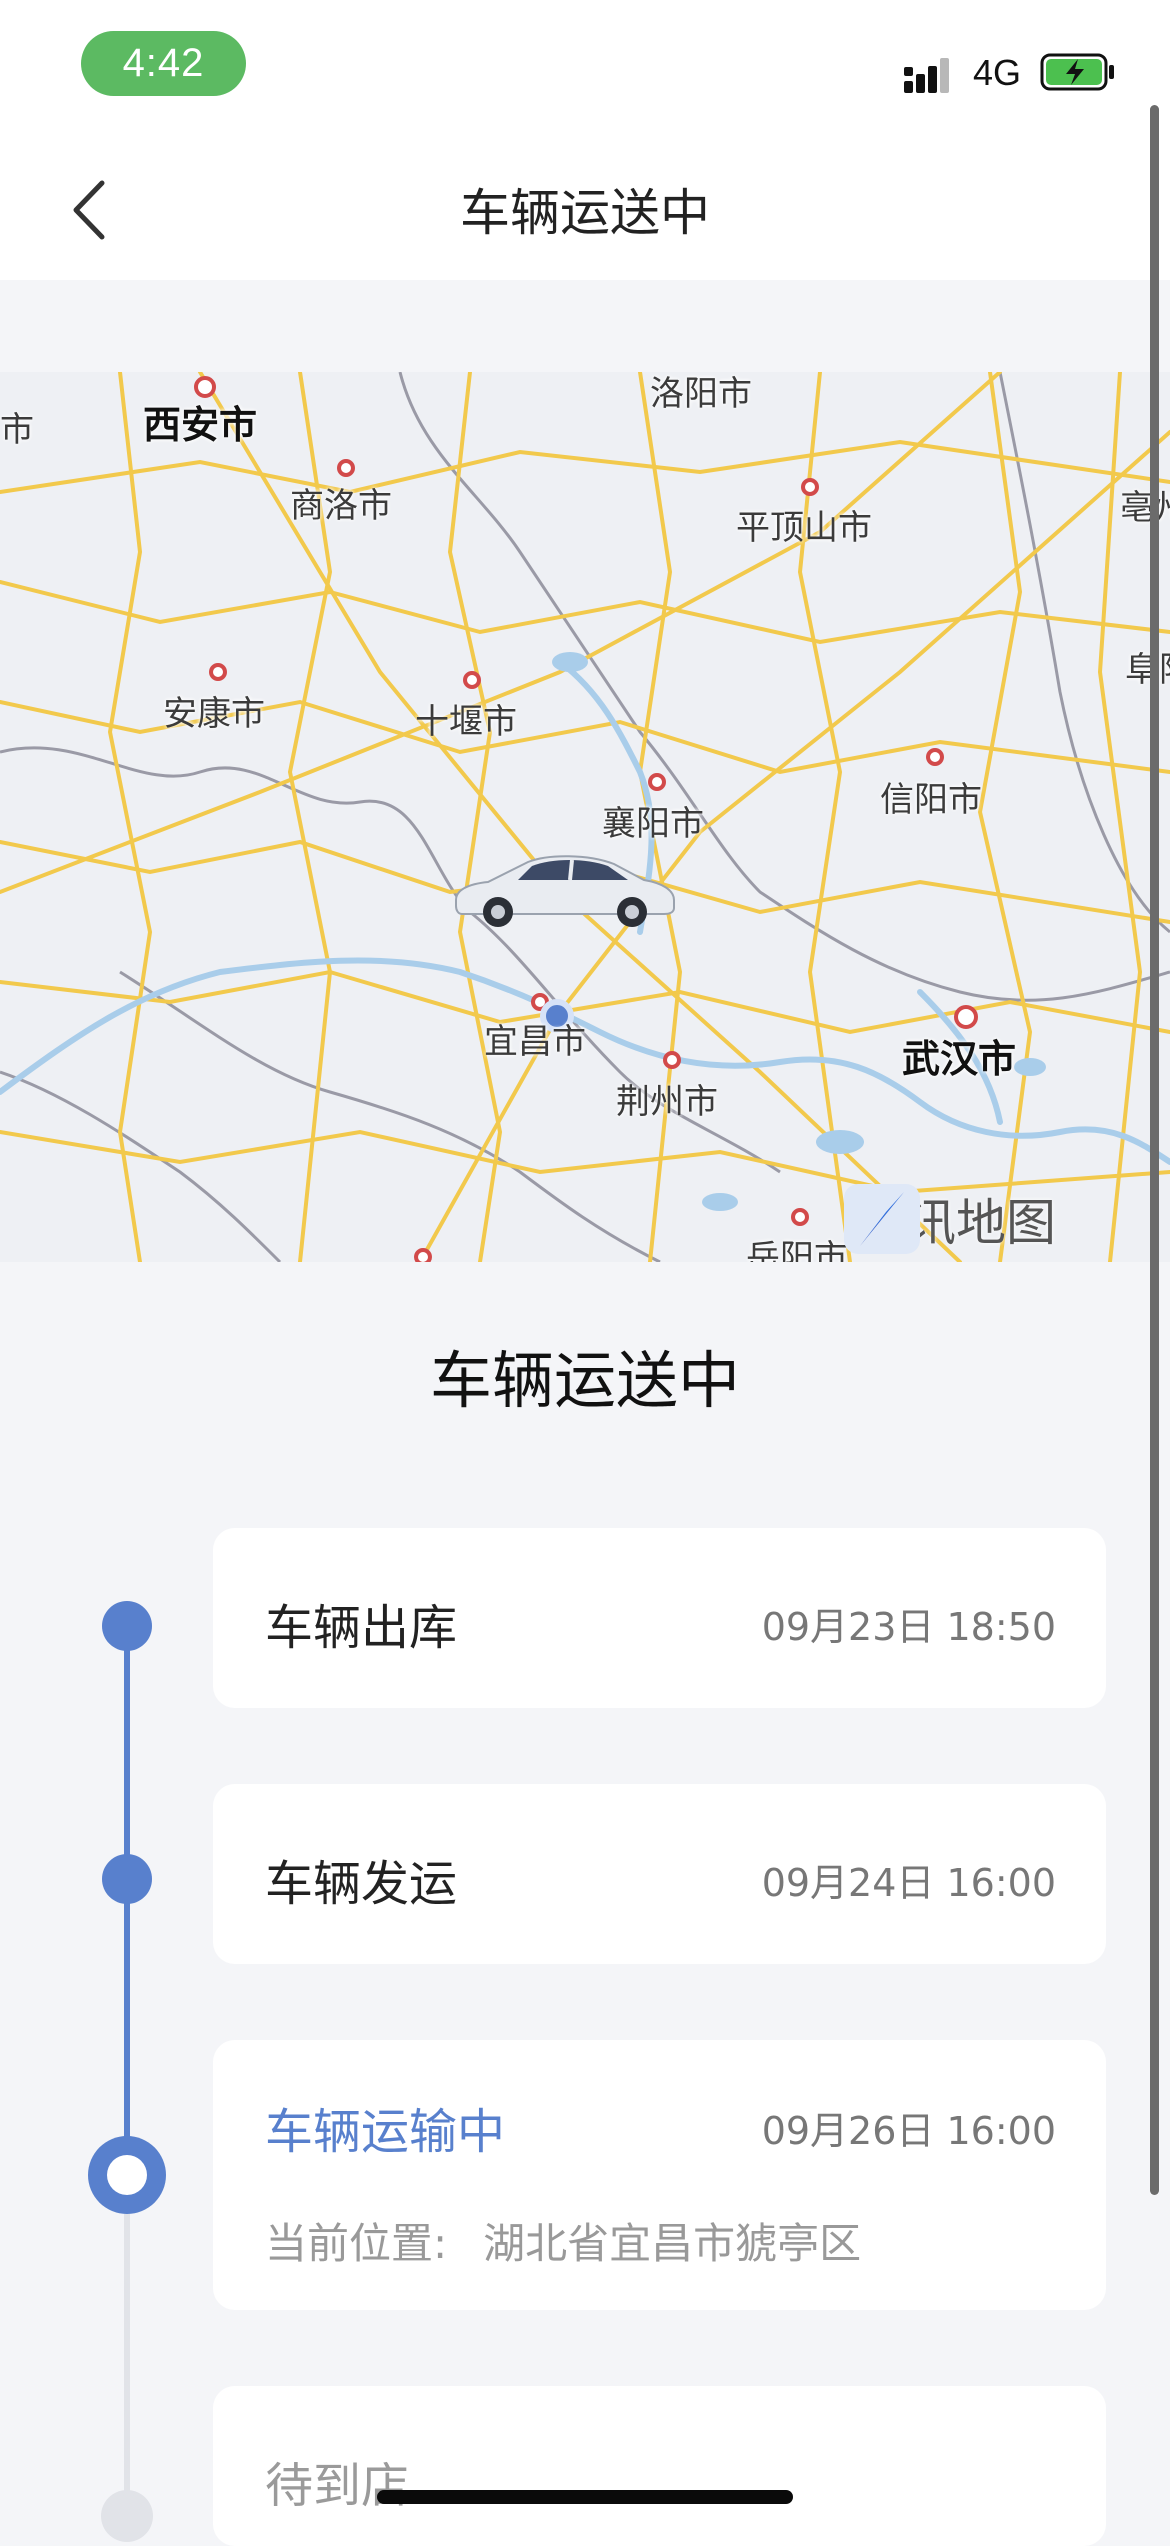  I want to click on timeline-step-time: 09月26日 16:00, so click(908, 2131).